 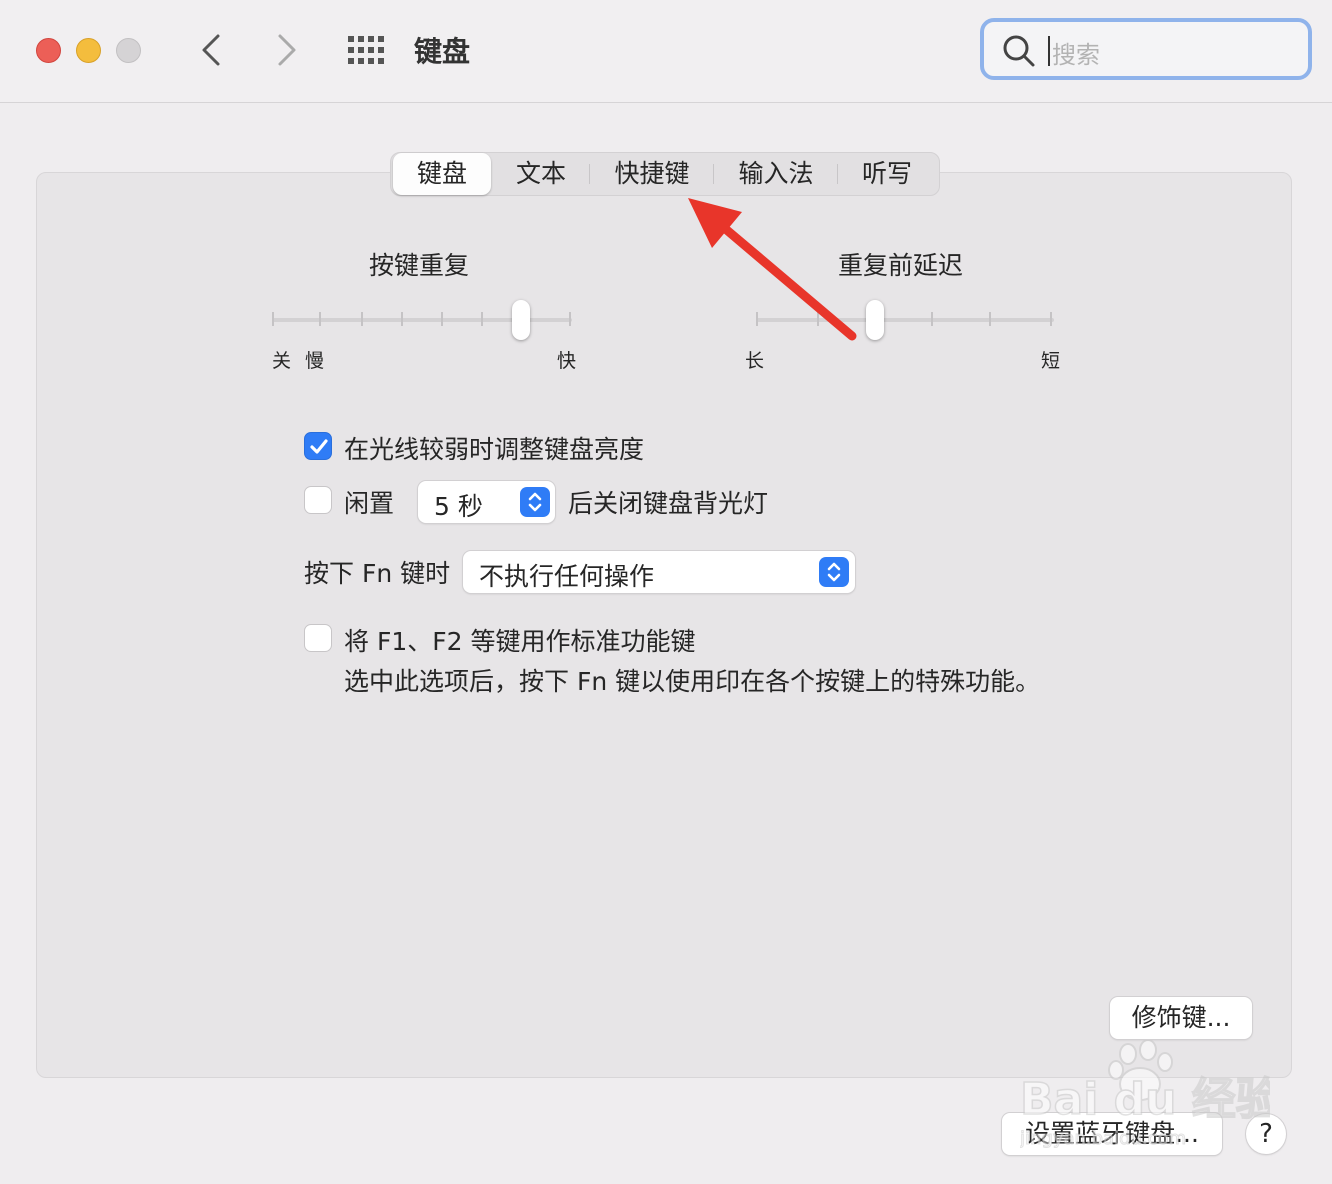 I want to click on close-window-button, so click(x=48, y=50).